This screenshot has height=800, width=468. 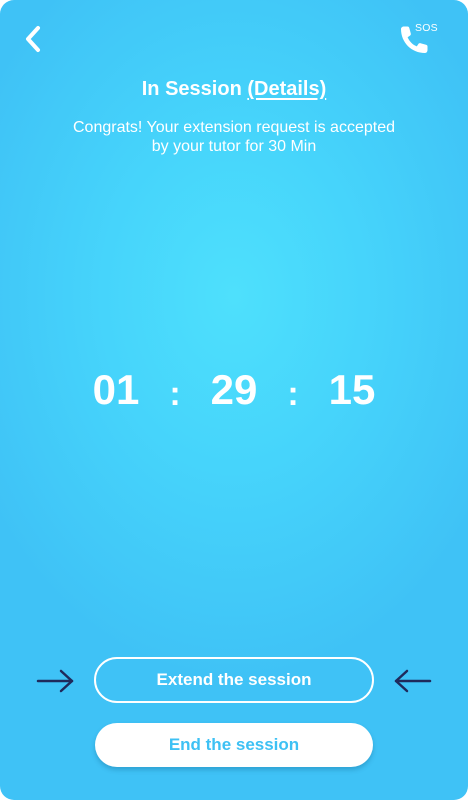 What do you see at coordinates (55, 681) in the screenshot?
I see `arrow-right-icon` at bounding box center [55, 681].